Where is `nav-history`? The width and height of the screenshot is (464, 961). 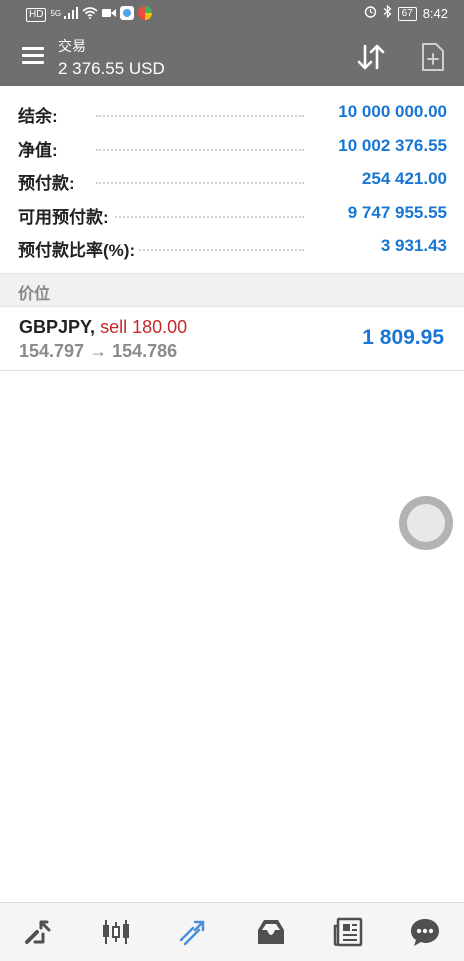 nav-history is located at coordinates (271, 932).